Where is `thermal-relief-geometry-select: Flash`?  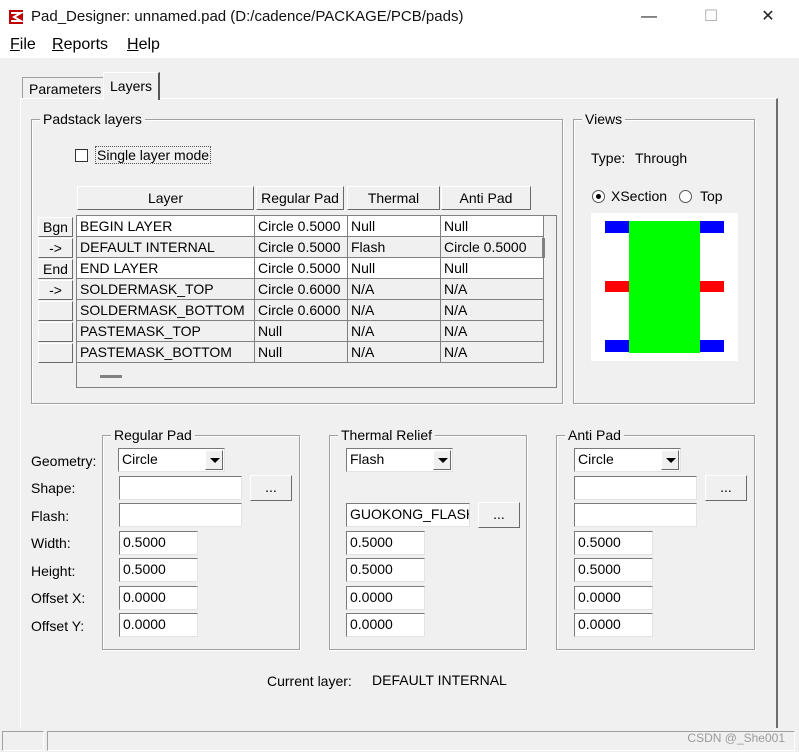
thermal-relief-geometry-select: Flash is located at coordinates (399, 460).